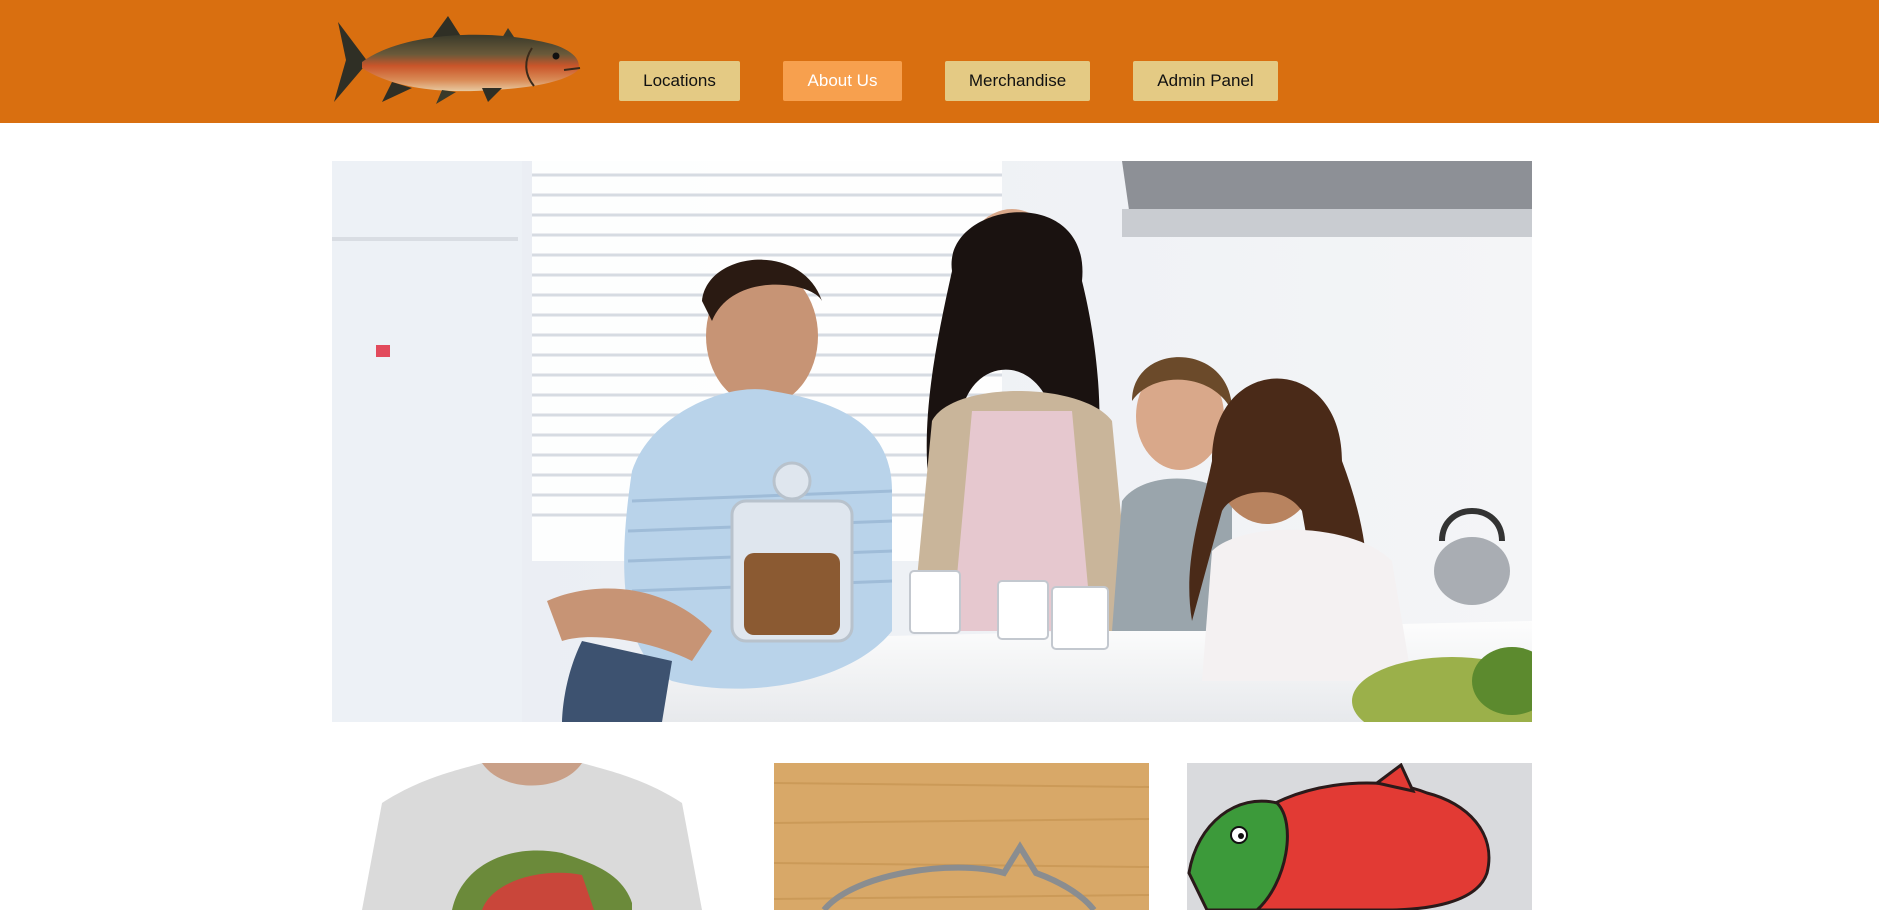 The height and width of the screenshot is (910, 1879). What do you see at coordinates (679, 81) in the screenshot?
I see `nav-locations-button: Locations` at bounding box center [679, 81].